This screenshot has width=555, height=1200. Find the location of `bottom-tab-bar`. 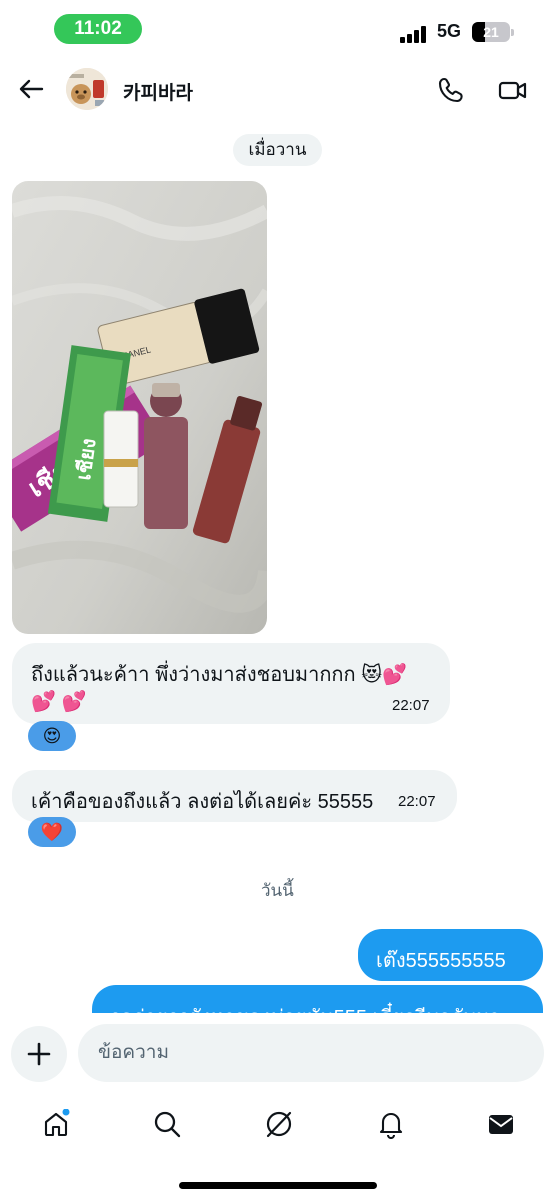

bottom-tab-bar is located at coordinates (277, 1125).